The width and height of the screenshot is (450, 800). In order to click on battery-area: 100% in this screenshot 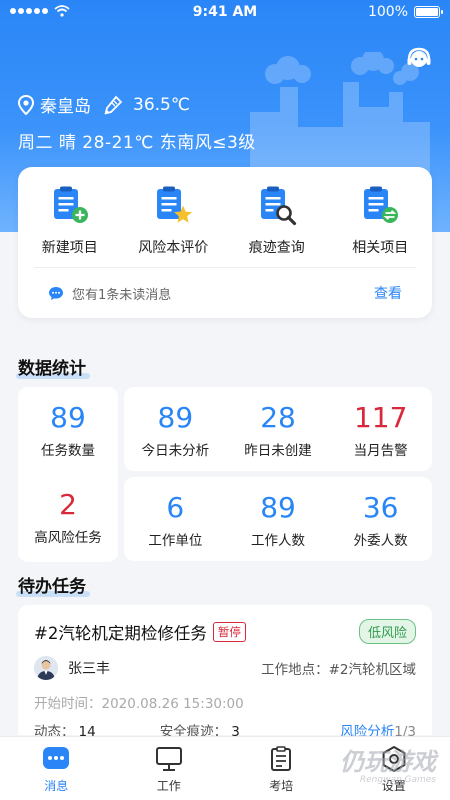, I will do `click(405, 12)`.